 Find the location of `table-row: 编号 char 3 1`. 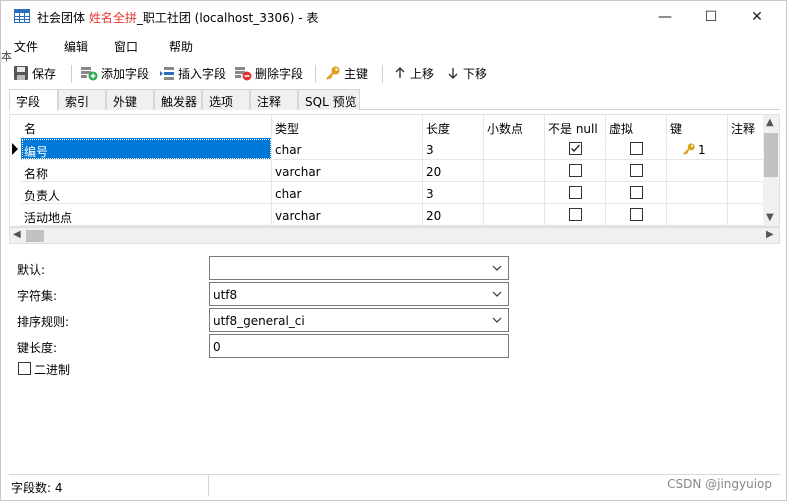

table-row: 编号 char 3 1 is located at coordinates (387, 149).